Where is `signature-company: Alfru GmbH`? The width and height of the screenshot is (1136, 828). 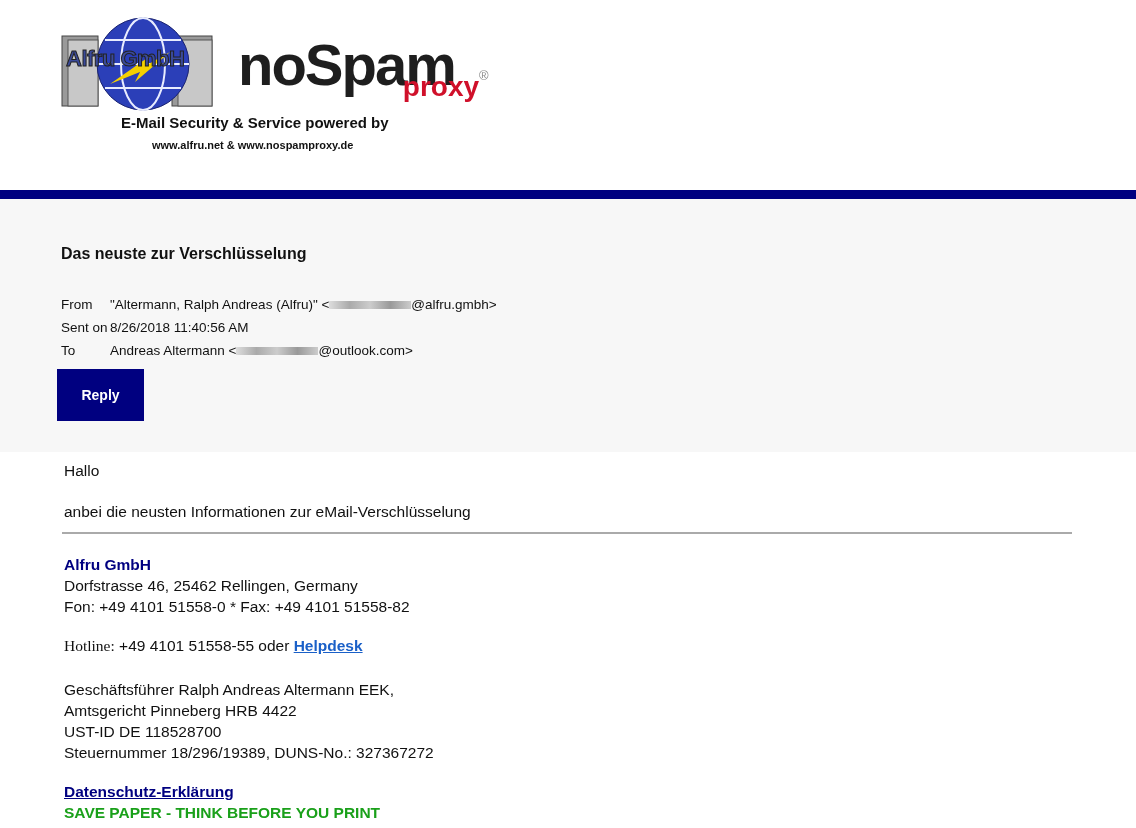 signature-company: Alfru GmbH is located at coordinates (108, 565).